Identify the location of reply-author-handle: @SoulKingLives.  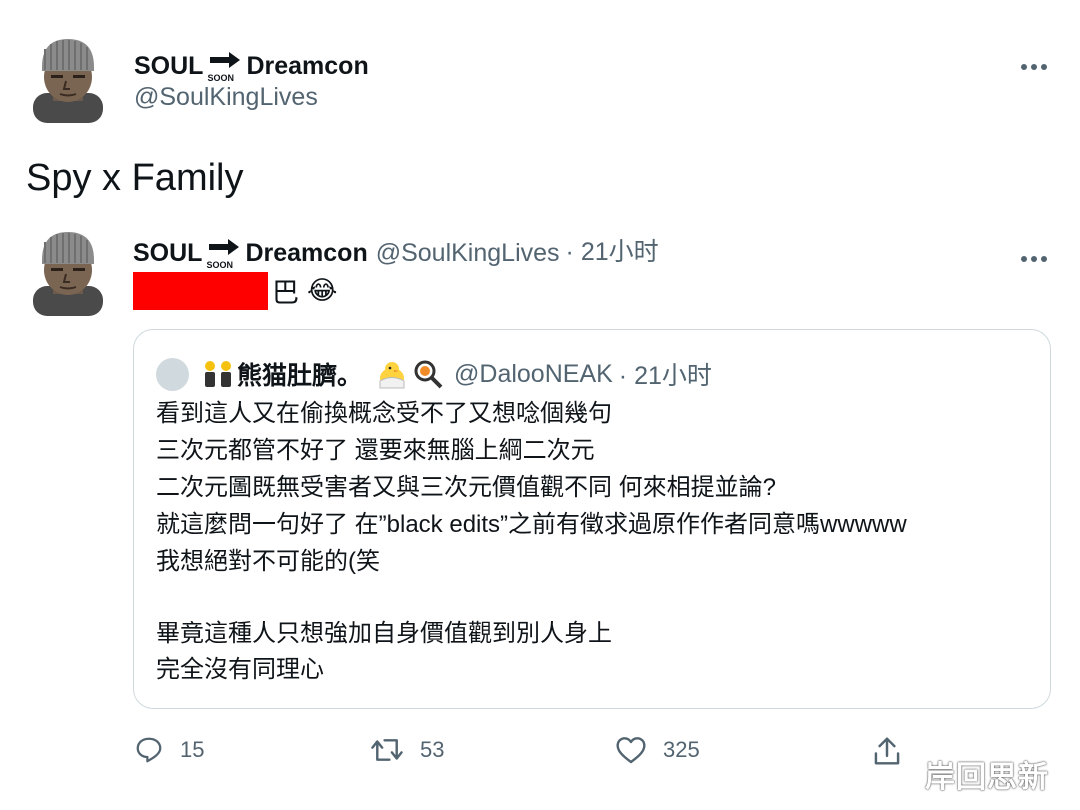
(468, 253).